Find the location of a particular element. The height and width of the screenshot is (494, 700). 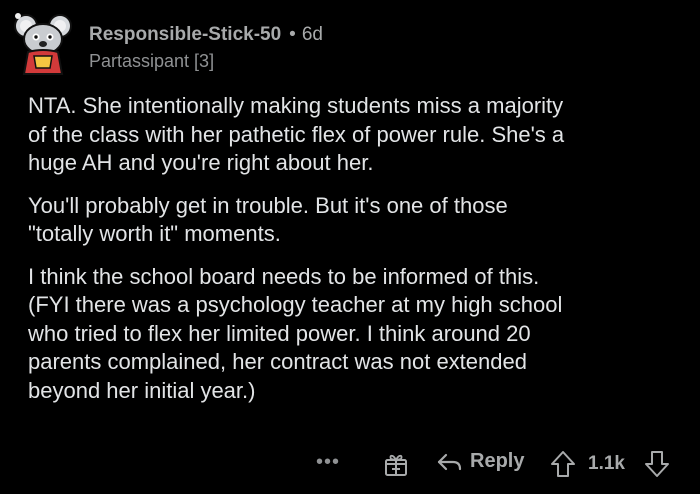

user-flair: Partassipant [3] is located at coordinates (152, 61).